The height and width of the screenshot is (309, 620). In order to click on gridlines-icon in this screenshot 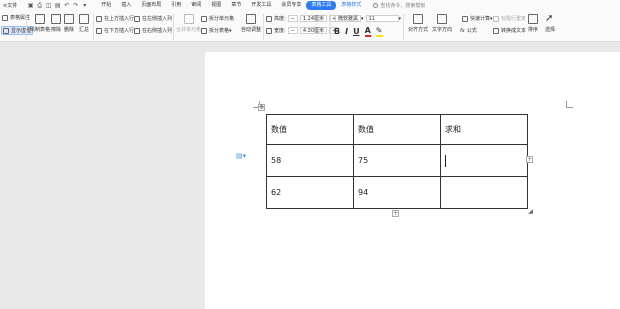, I will do `click(6, 30)`.